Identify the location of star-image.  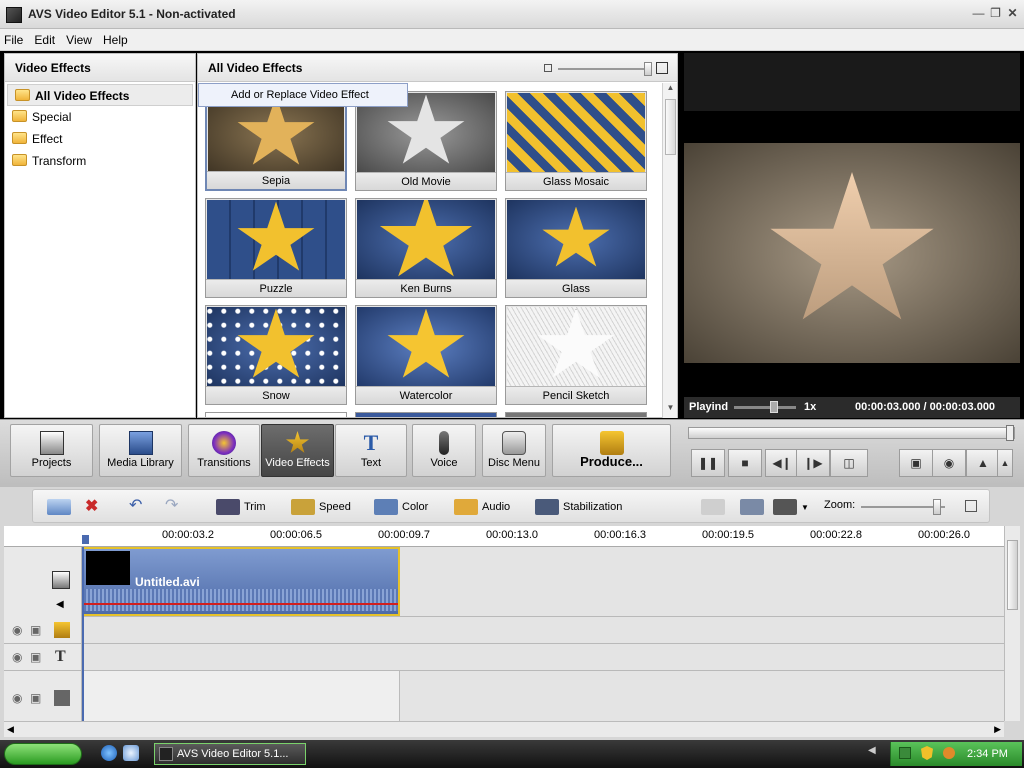
(852, 246).